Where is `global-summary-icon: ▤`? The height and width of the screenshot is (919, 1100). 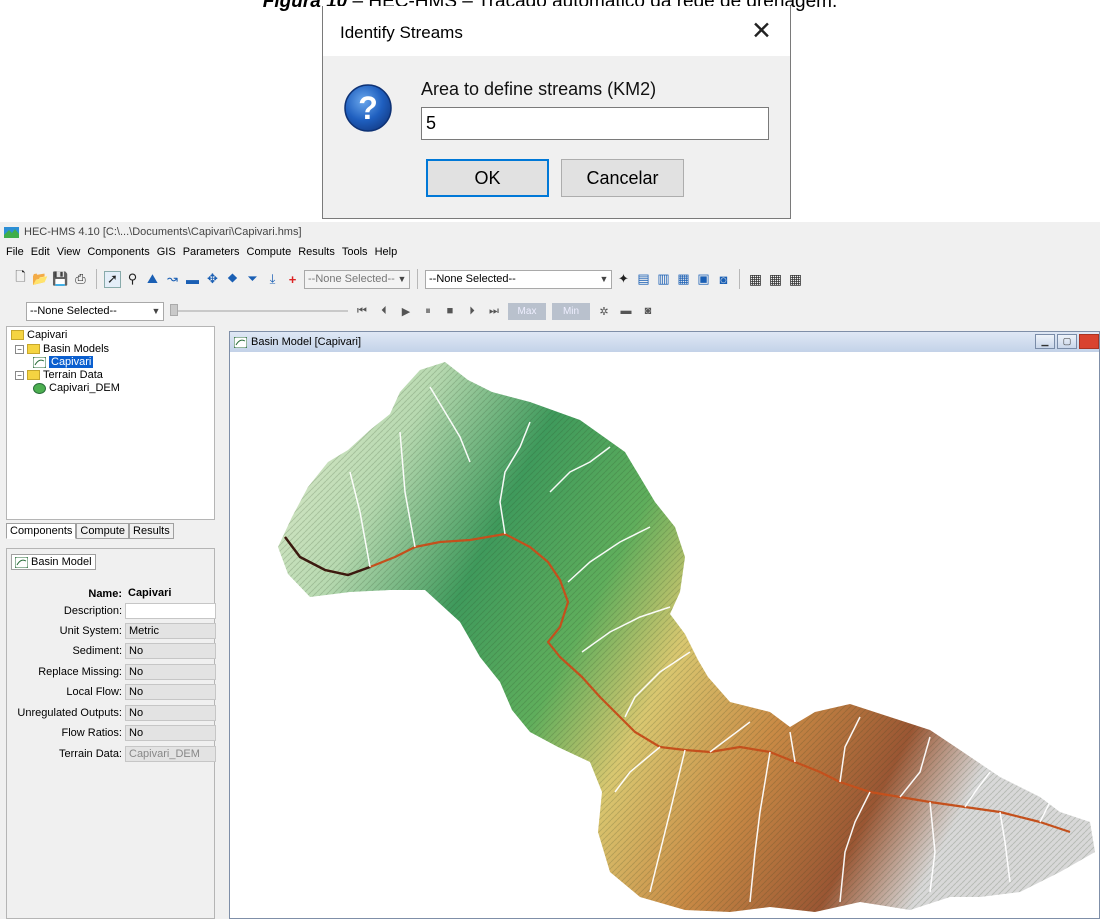 global-summary-icon: ▤ is located at coordinates (643, 279).